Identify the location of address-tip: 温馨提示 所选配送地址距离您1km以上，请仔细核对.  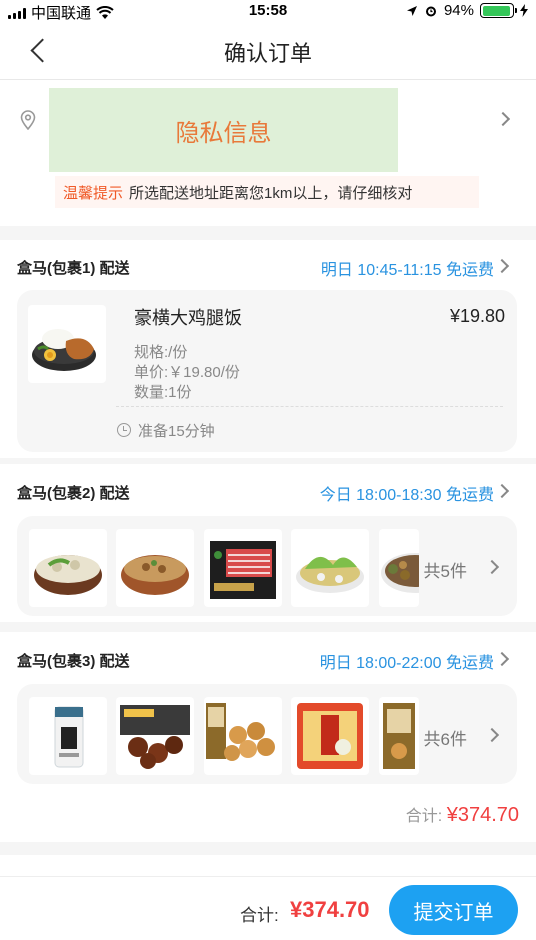
(267, 192).